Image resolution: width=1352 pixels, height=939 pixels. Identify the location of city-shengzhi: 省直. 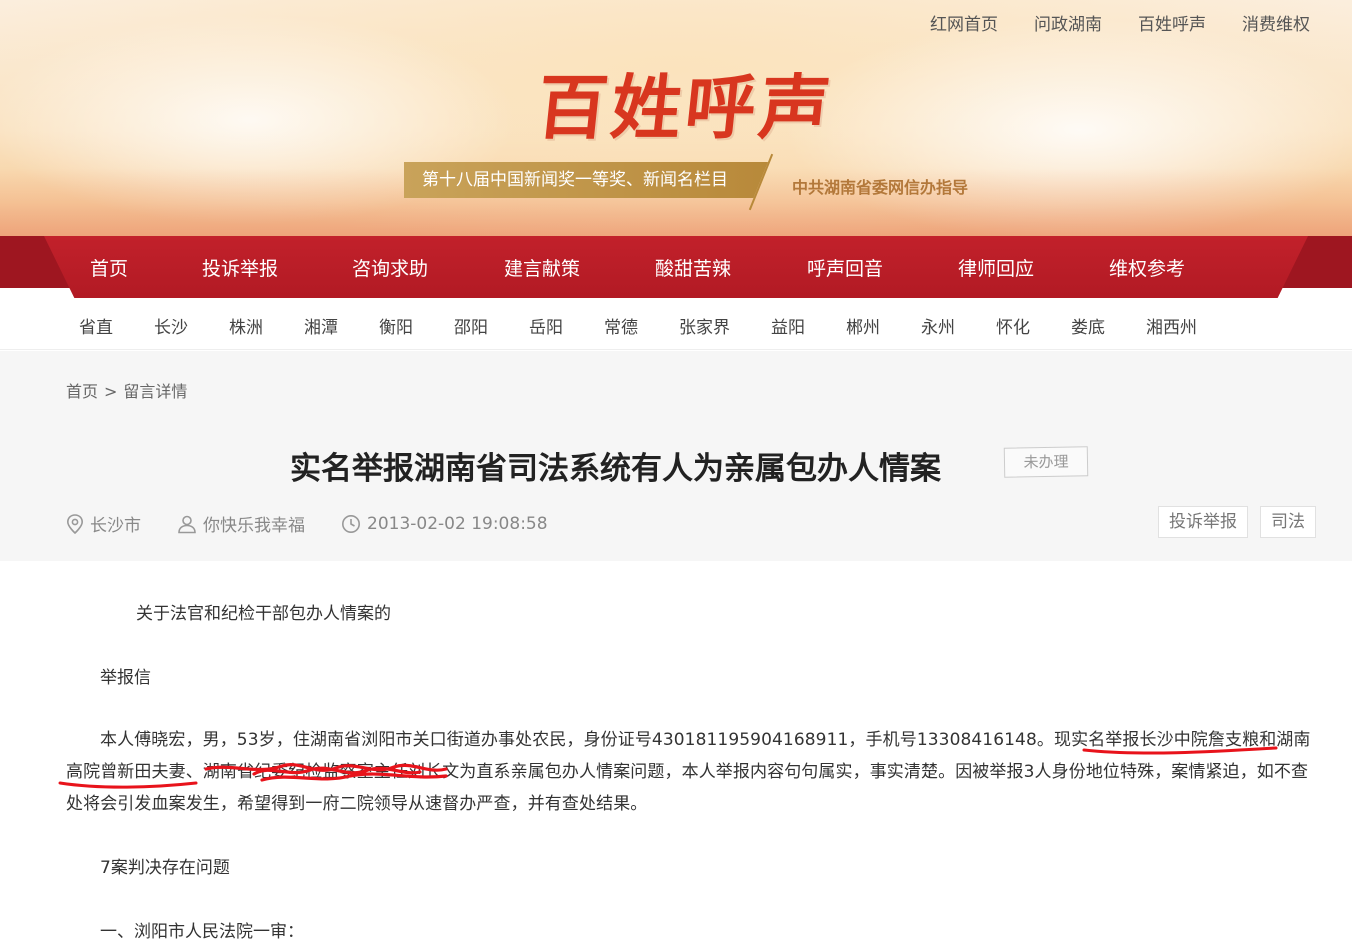
(96, 325).